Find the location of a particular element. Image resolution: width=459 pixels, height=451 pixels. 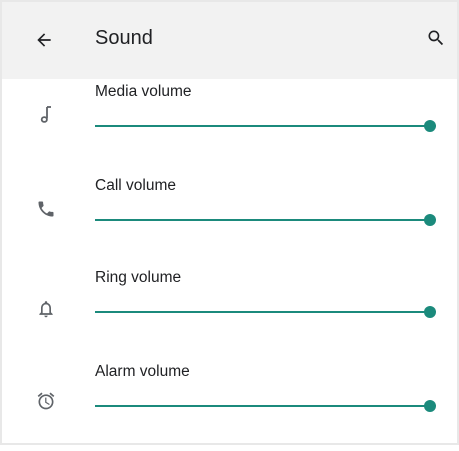

search-icon is located at coordinates (436, 38).